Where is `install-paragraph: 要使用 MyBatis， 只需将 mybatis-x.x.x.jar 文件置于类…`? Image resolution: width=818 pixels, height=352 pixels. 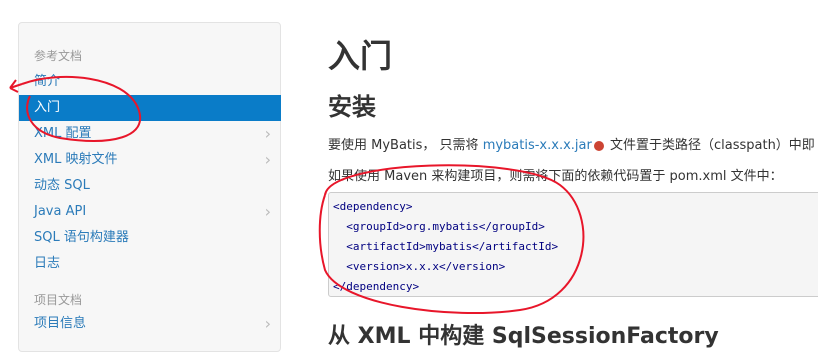 install-paragraph: 要使用 MyBatis， 只需将 mybatis-x.x.x.jar 文件置于类… is located at coordinates (571, 143).